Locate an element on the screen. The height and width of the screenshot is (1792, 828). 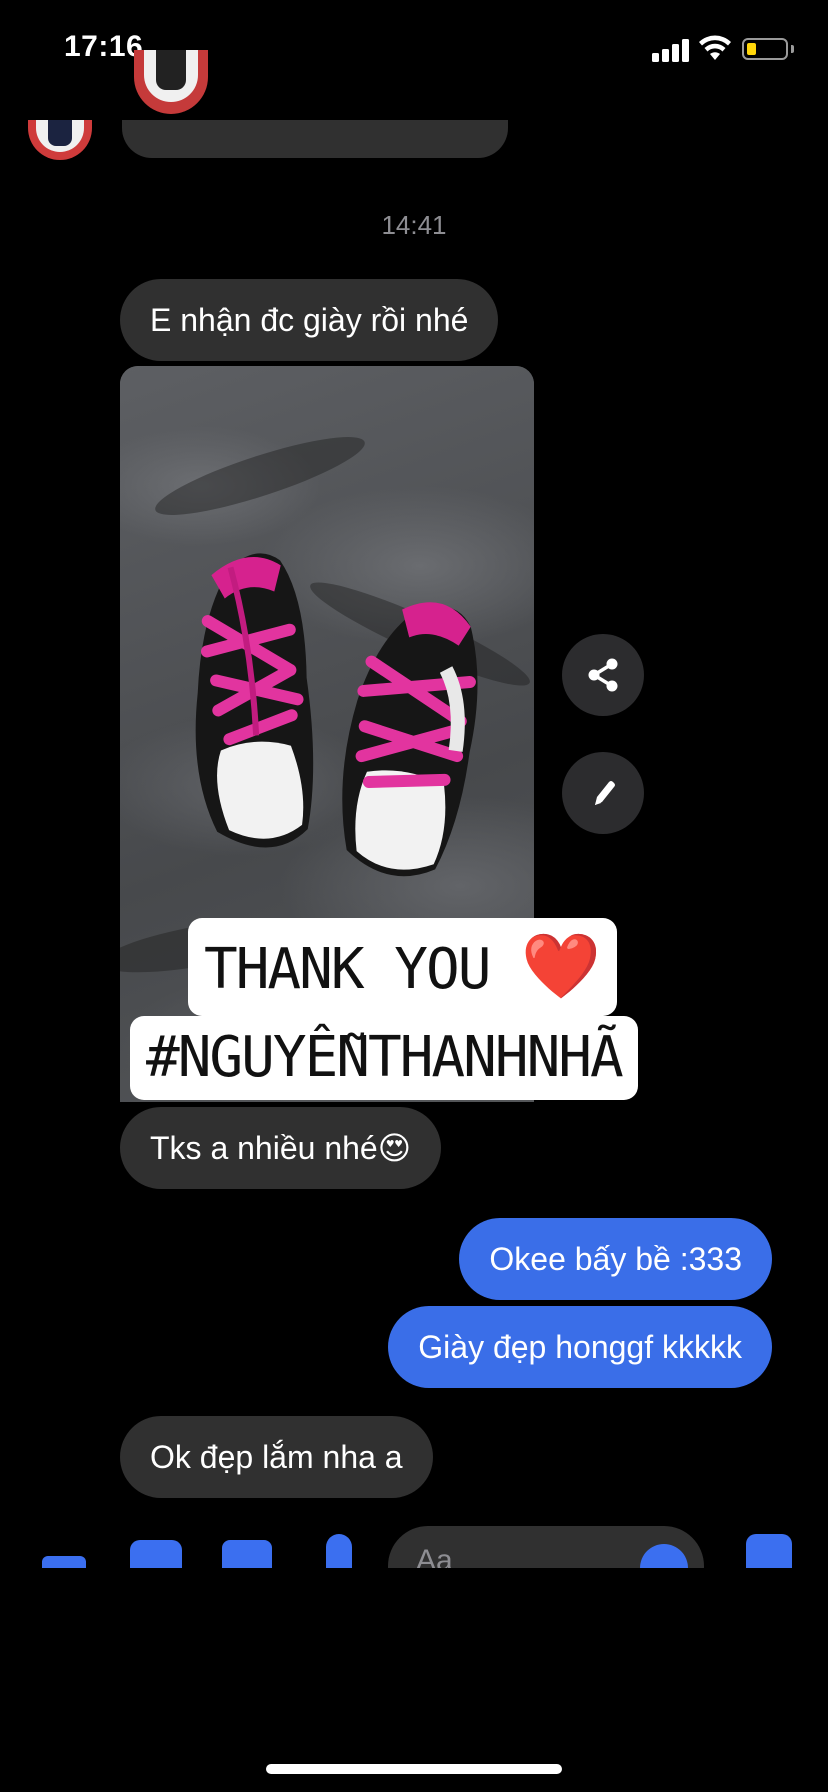
message-bubble-incoming: Ok đẹp lắm nha a is located at coordinates (276, 1457).